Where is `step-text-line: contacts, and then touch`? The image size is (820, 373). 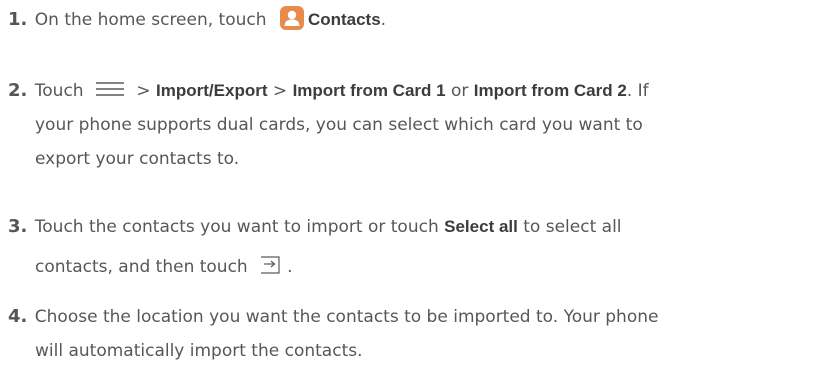 step-text-line: contacts, and then touch is located at coordinates (144, 267).